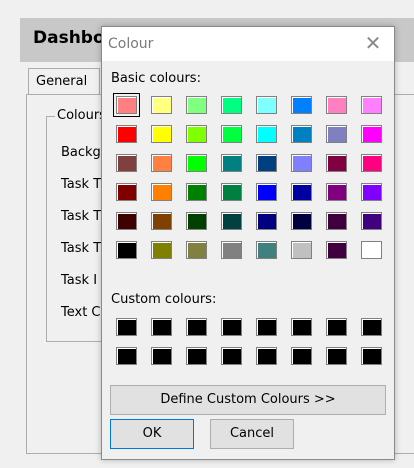 The height and width of the screenshot is (468, 414). Describe the element at coordinates (81, 312) in the screenshot. I see `row-label: Text C` at that location.